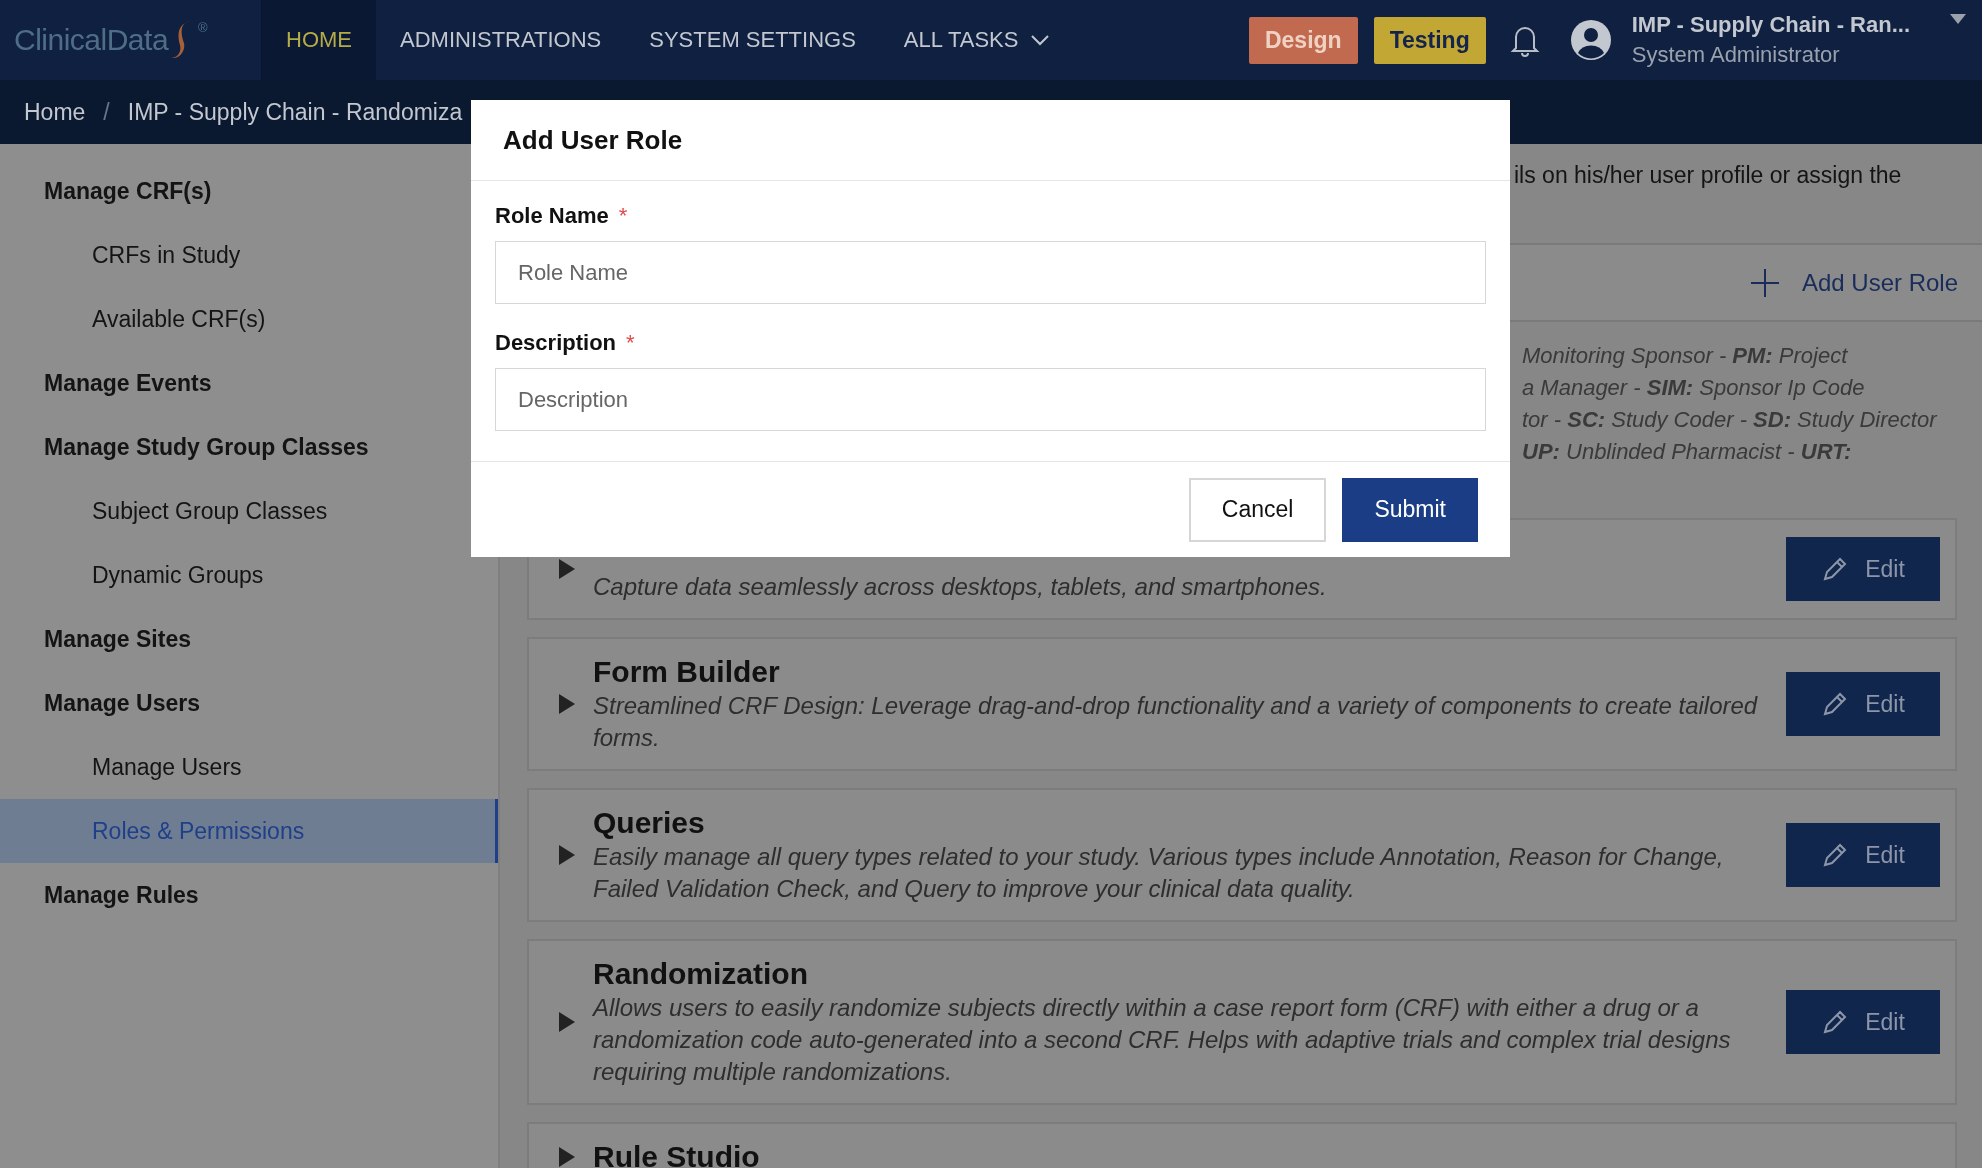 The height and width of the screenshot is (1168, 1982). What do you see at coordinates (1708, 175) in the screenshot?
I see `intro-text: ils on his/her user profile or assign the` at bounding box center [1708, 175].